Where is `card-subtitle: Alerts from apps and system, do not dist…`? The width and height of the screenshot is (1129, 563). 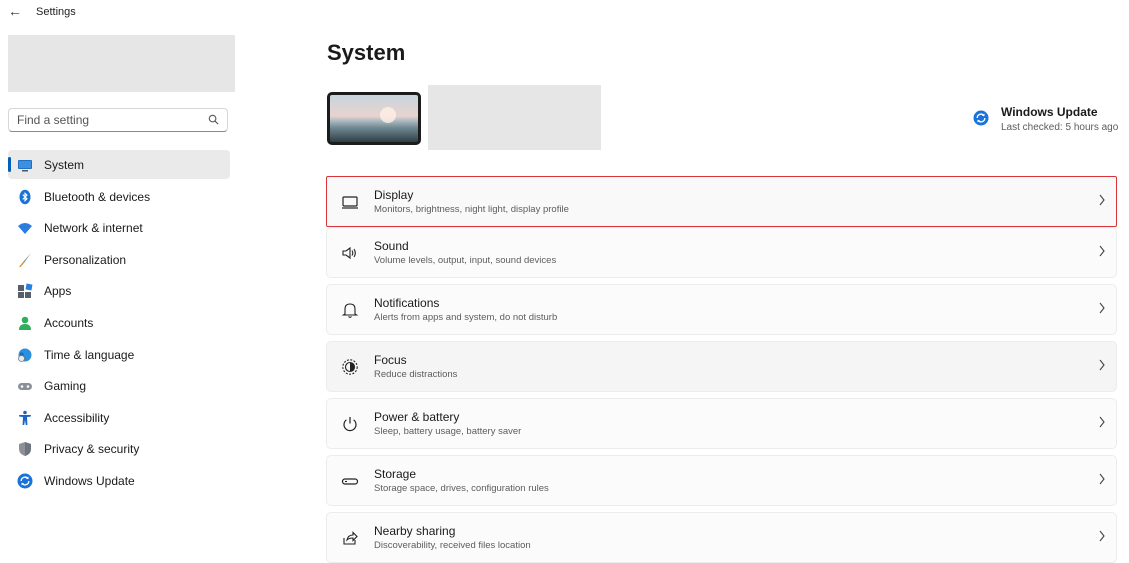
card-subtitle: Alerts from apps and system, do not dist… is located at coordinates (466, 317).